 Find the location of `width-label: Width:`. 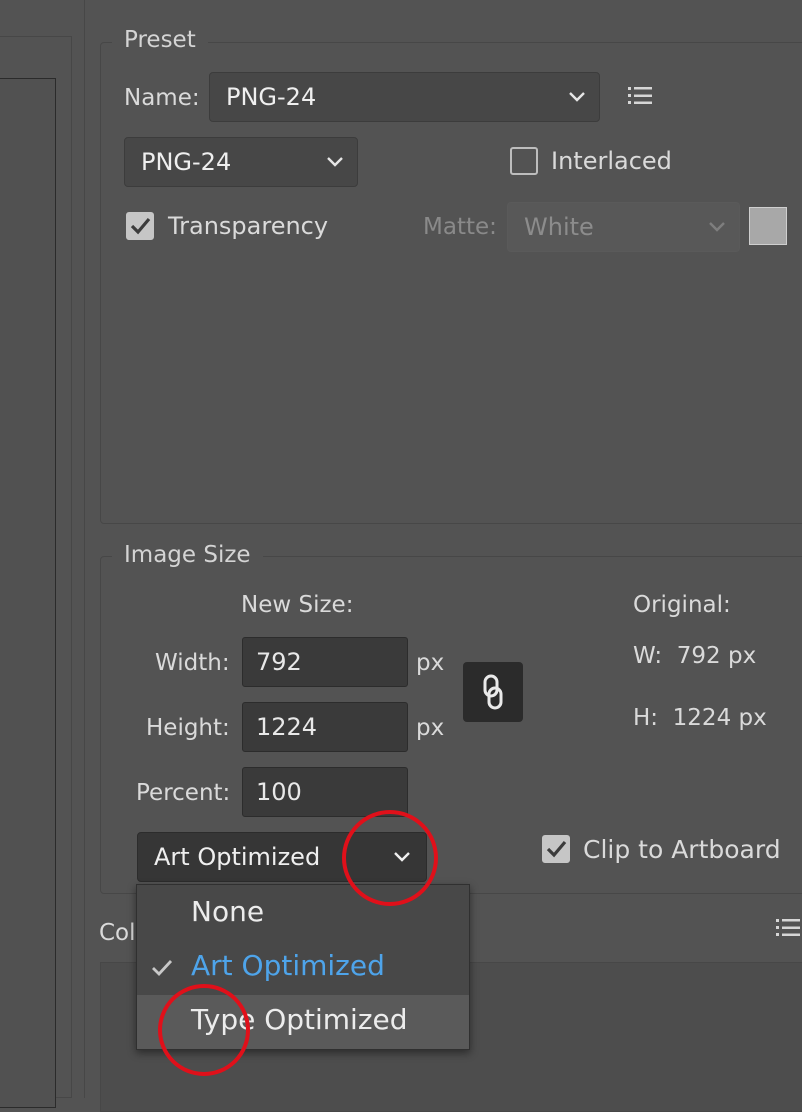

width-label: Width: is located at coordinates (192, 663).